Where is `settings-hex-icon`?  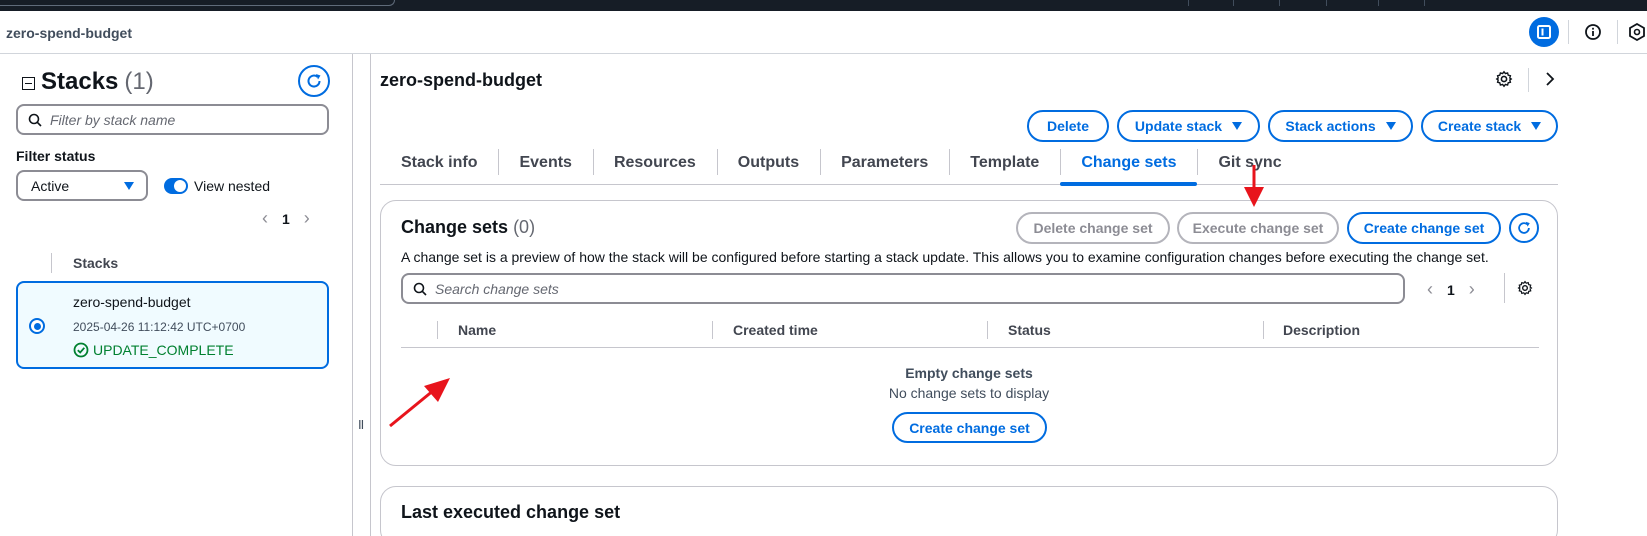
settings-hex-icon is located at coordinates (1637, 32).